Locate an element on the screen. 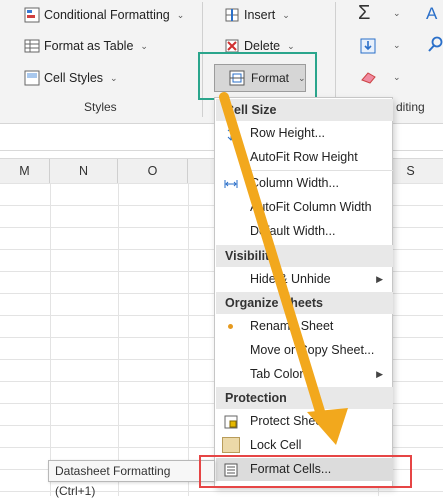  annotation-arrow-head is located at coordinates (327, 426).